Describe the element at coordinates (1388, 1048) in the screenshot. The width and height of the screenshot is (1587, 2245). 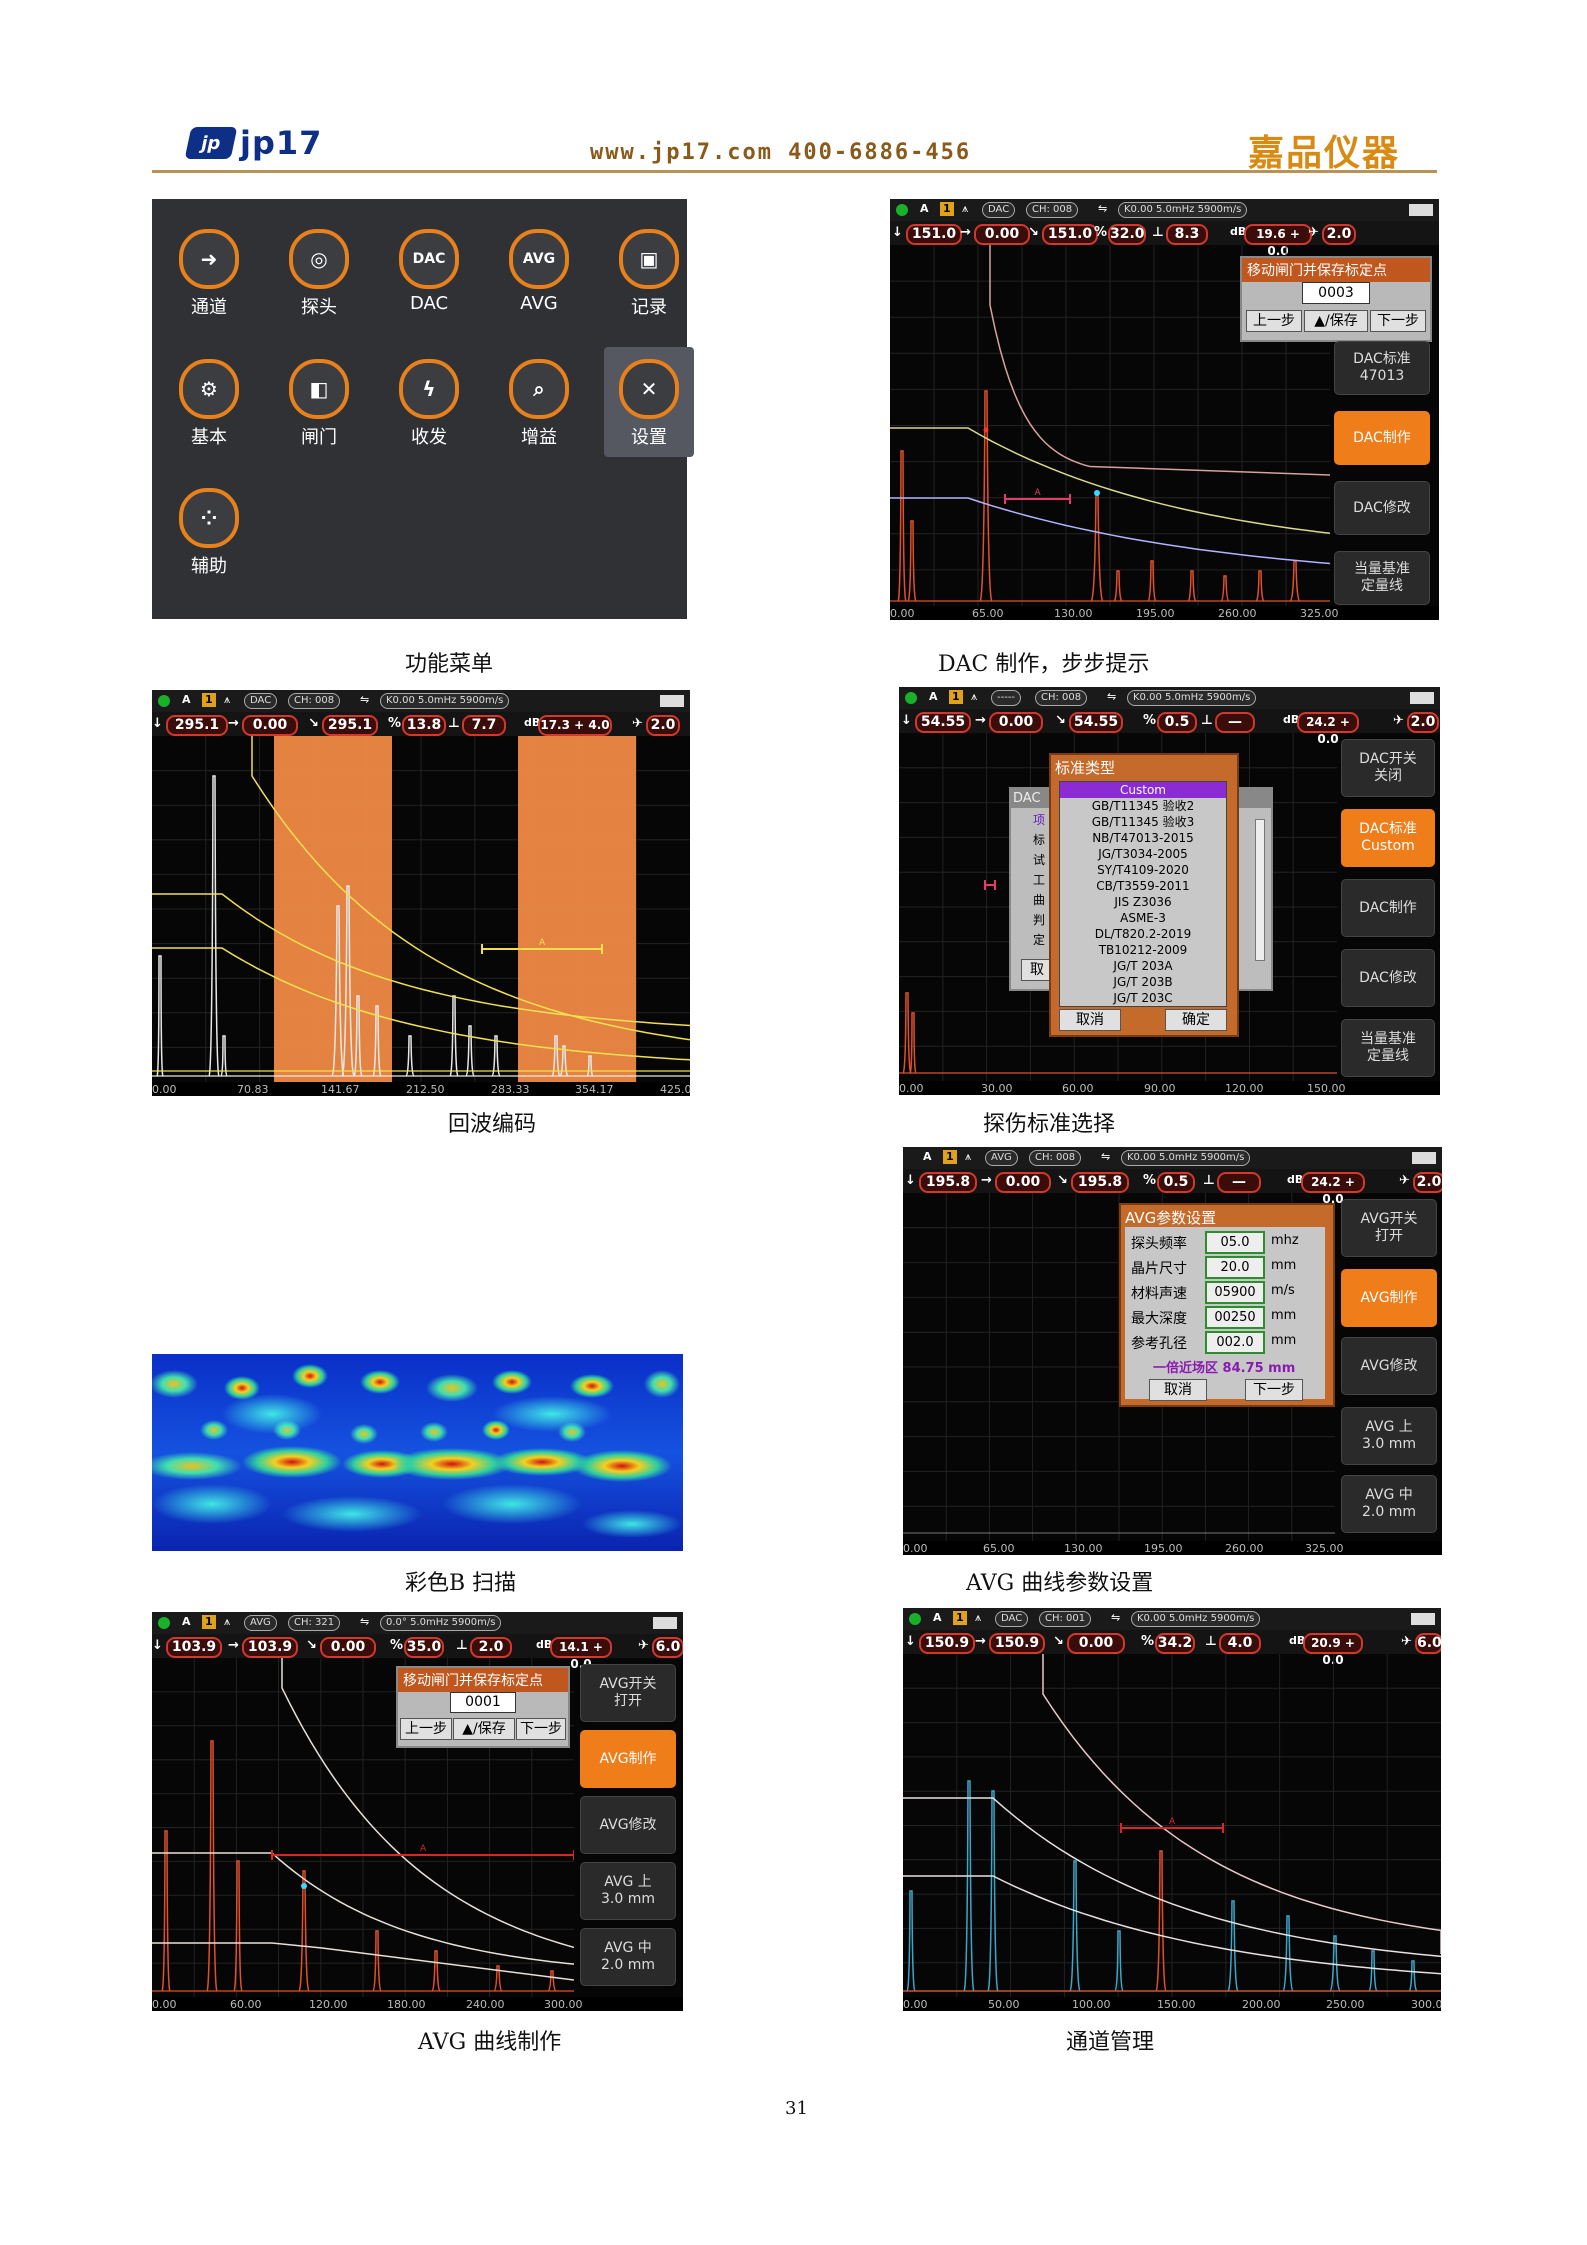
I see `side-button-4: 当量基准 定量线` at that location.